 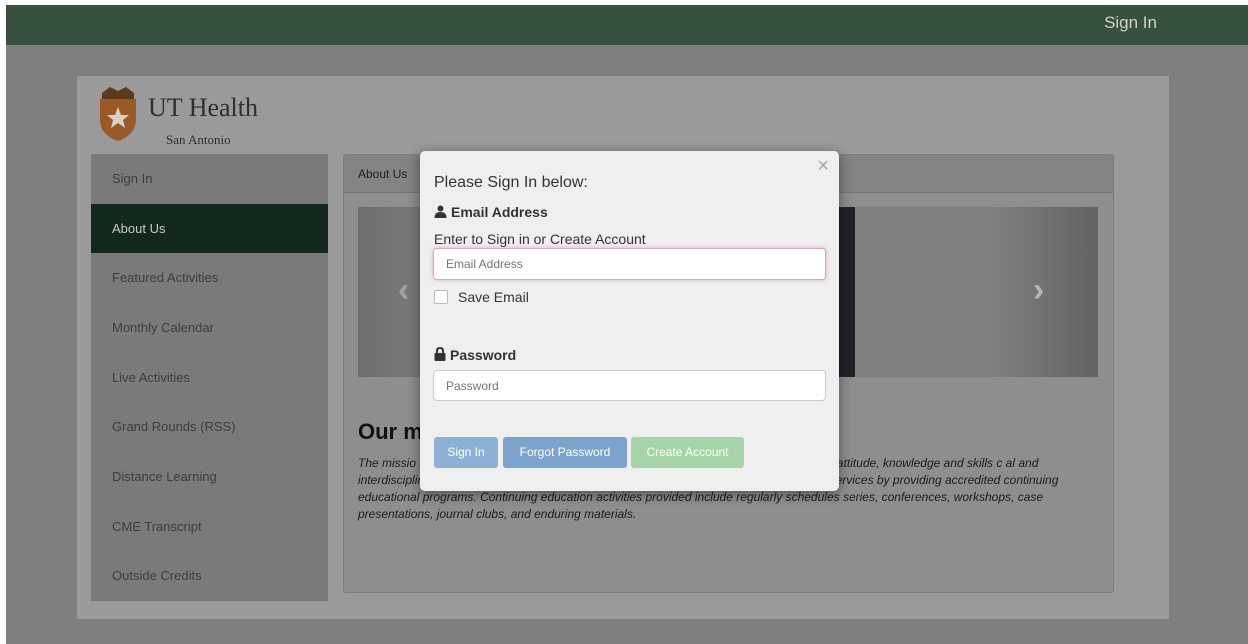 What do you see at coordinates (383, 174) in the screenshot?
I see `panel-heading-title: About Us` at bounding box center [383, 174].